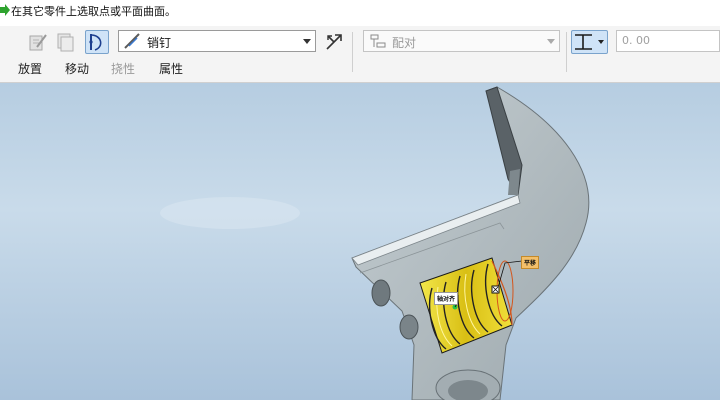 The width and height of the screenshot is (720, 400). Describe the element at coordinates (171, 68) in the screenshot. I see `tab-properties: 属性` at that location.